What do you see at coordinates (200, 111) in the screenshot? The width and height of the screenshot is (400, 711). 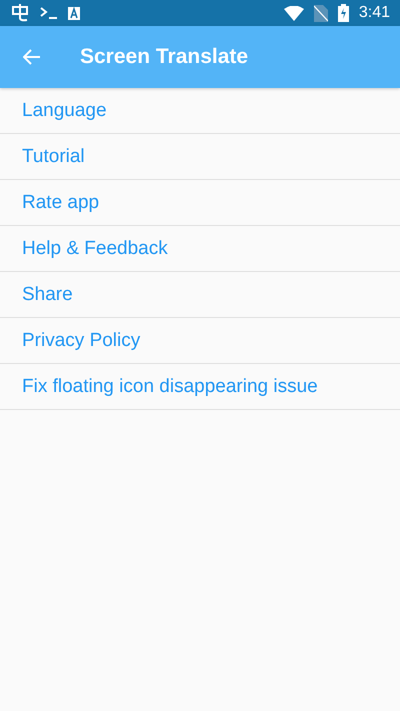 I see `menu-item: Language` at bounding box center [200, 111].